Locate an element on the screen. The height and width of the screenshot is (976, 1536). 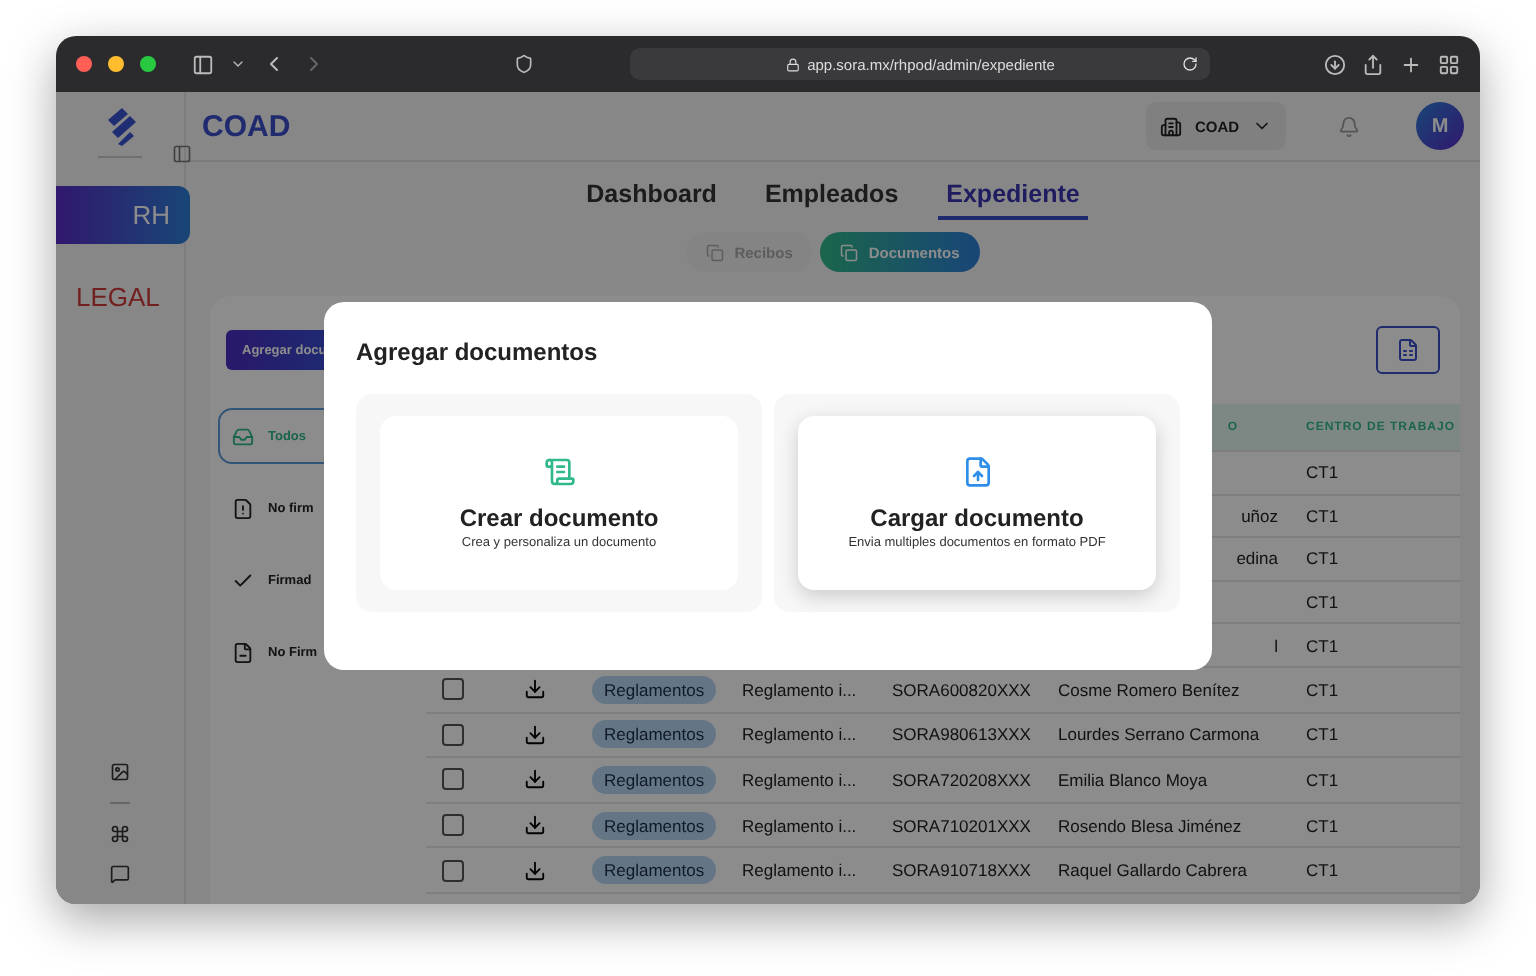
table-cell-text: SORA600820XXX is located at coordinates (962, 689).